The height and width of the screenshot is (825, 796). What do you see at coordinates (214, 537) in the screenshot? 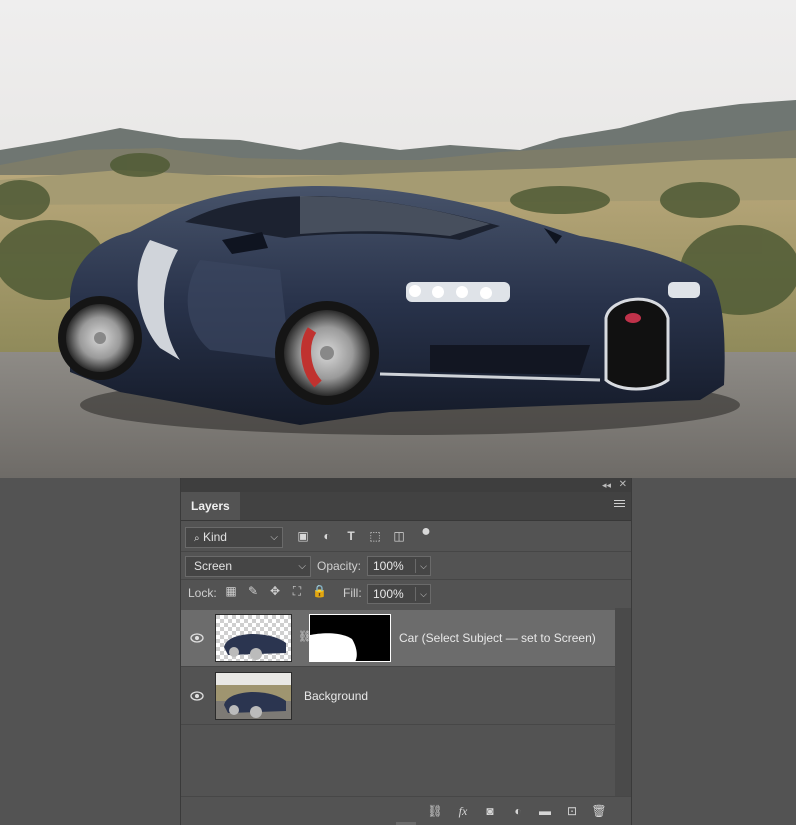
I see `filter-kind-label: Kind` at bounding box center [214, 537].